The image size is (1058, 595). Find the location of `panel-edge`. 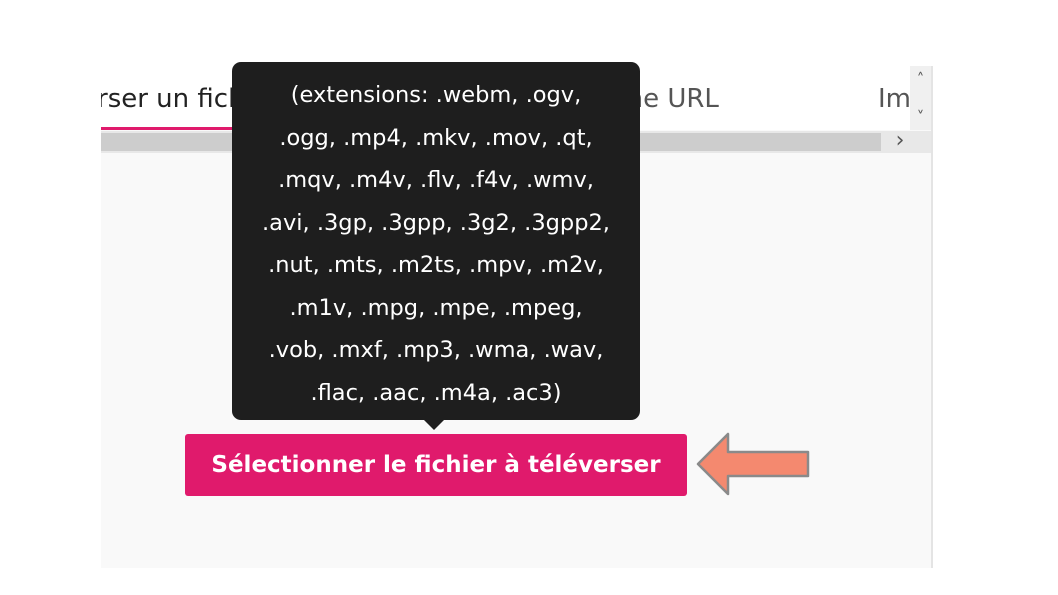

panel-edge is located at coordinates (932, 317).